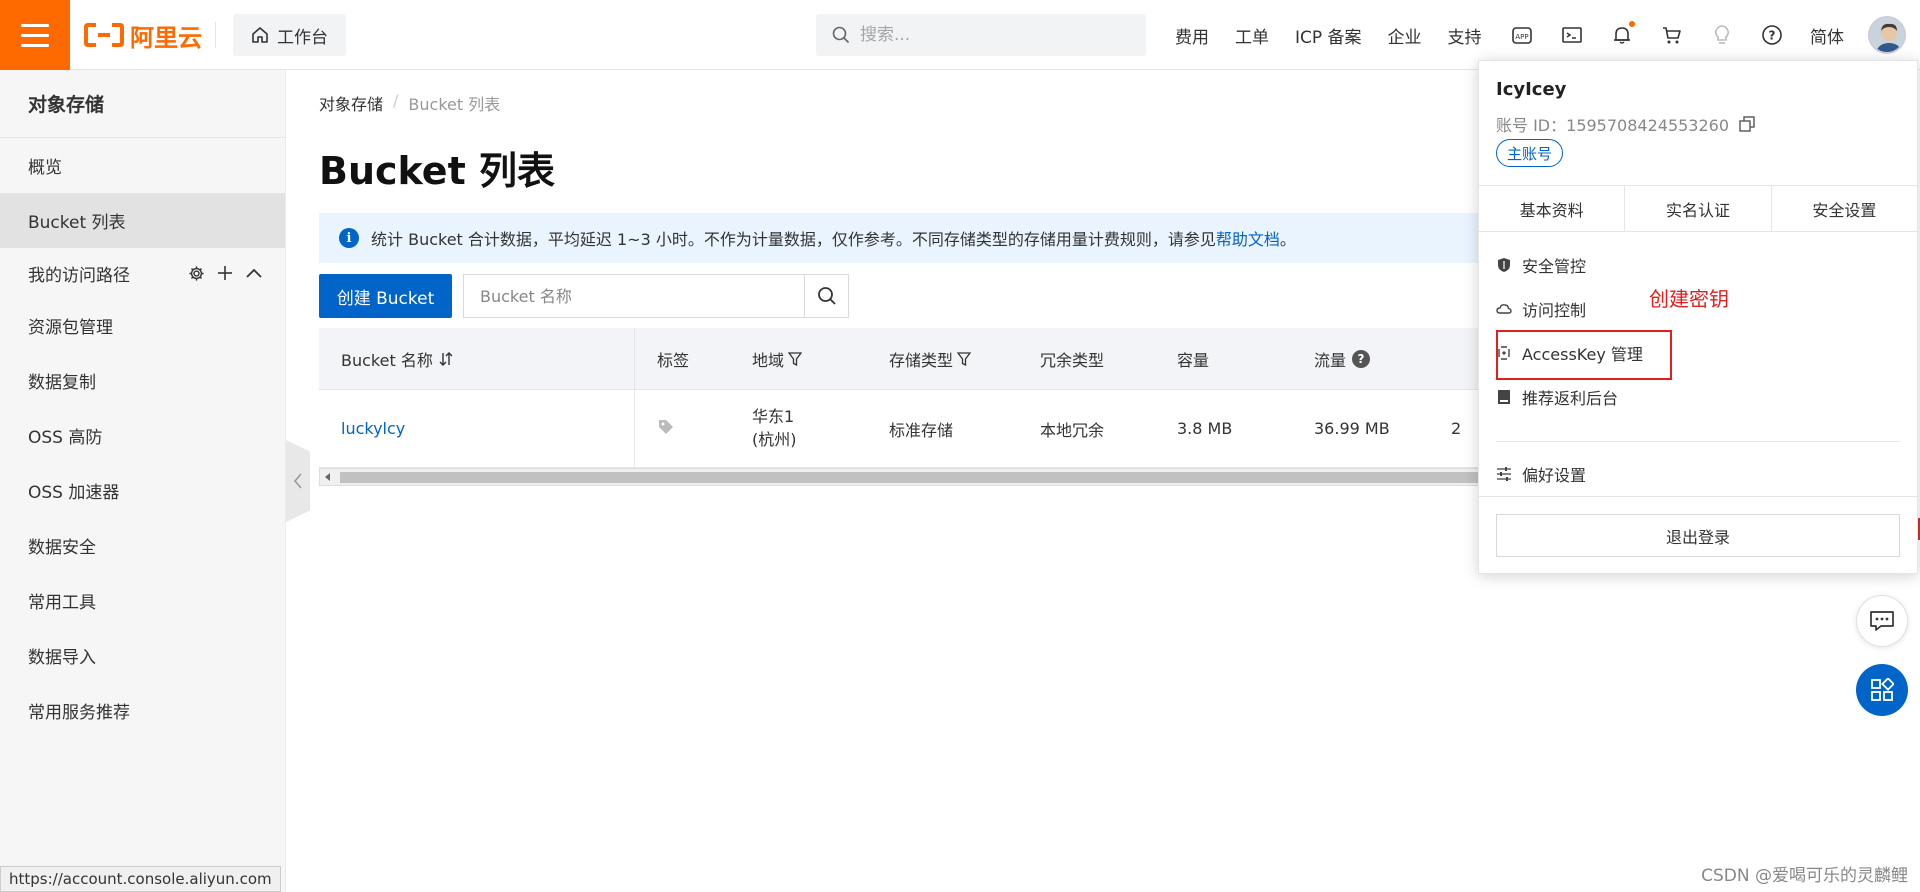 The height and width of the screenshot is (892, 1920). What do you see at coordinates (1465, 35) in the screenshot?
I see `top-link-support: 支持` at bounding box center [1465, 35].